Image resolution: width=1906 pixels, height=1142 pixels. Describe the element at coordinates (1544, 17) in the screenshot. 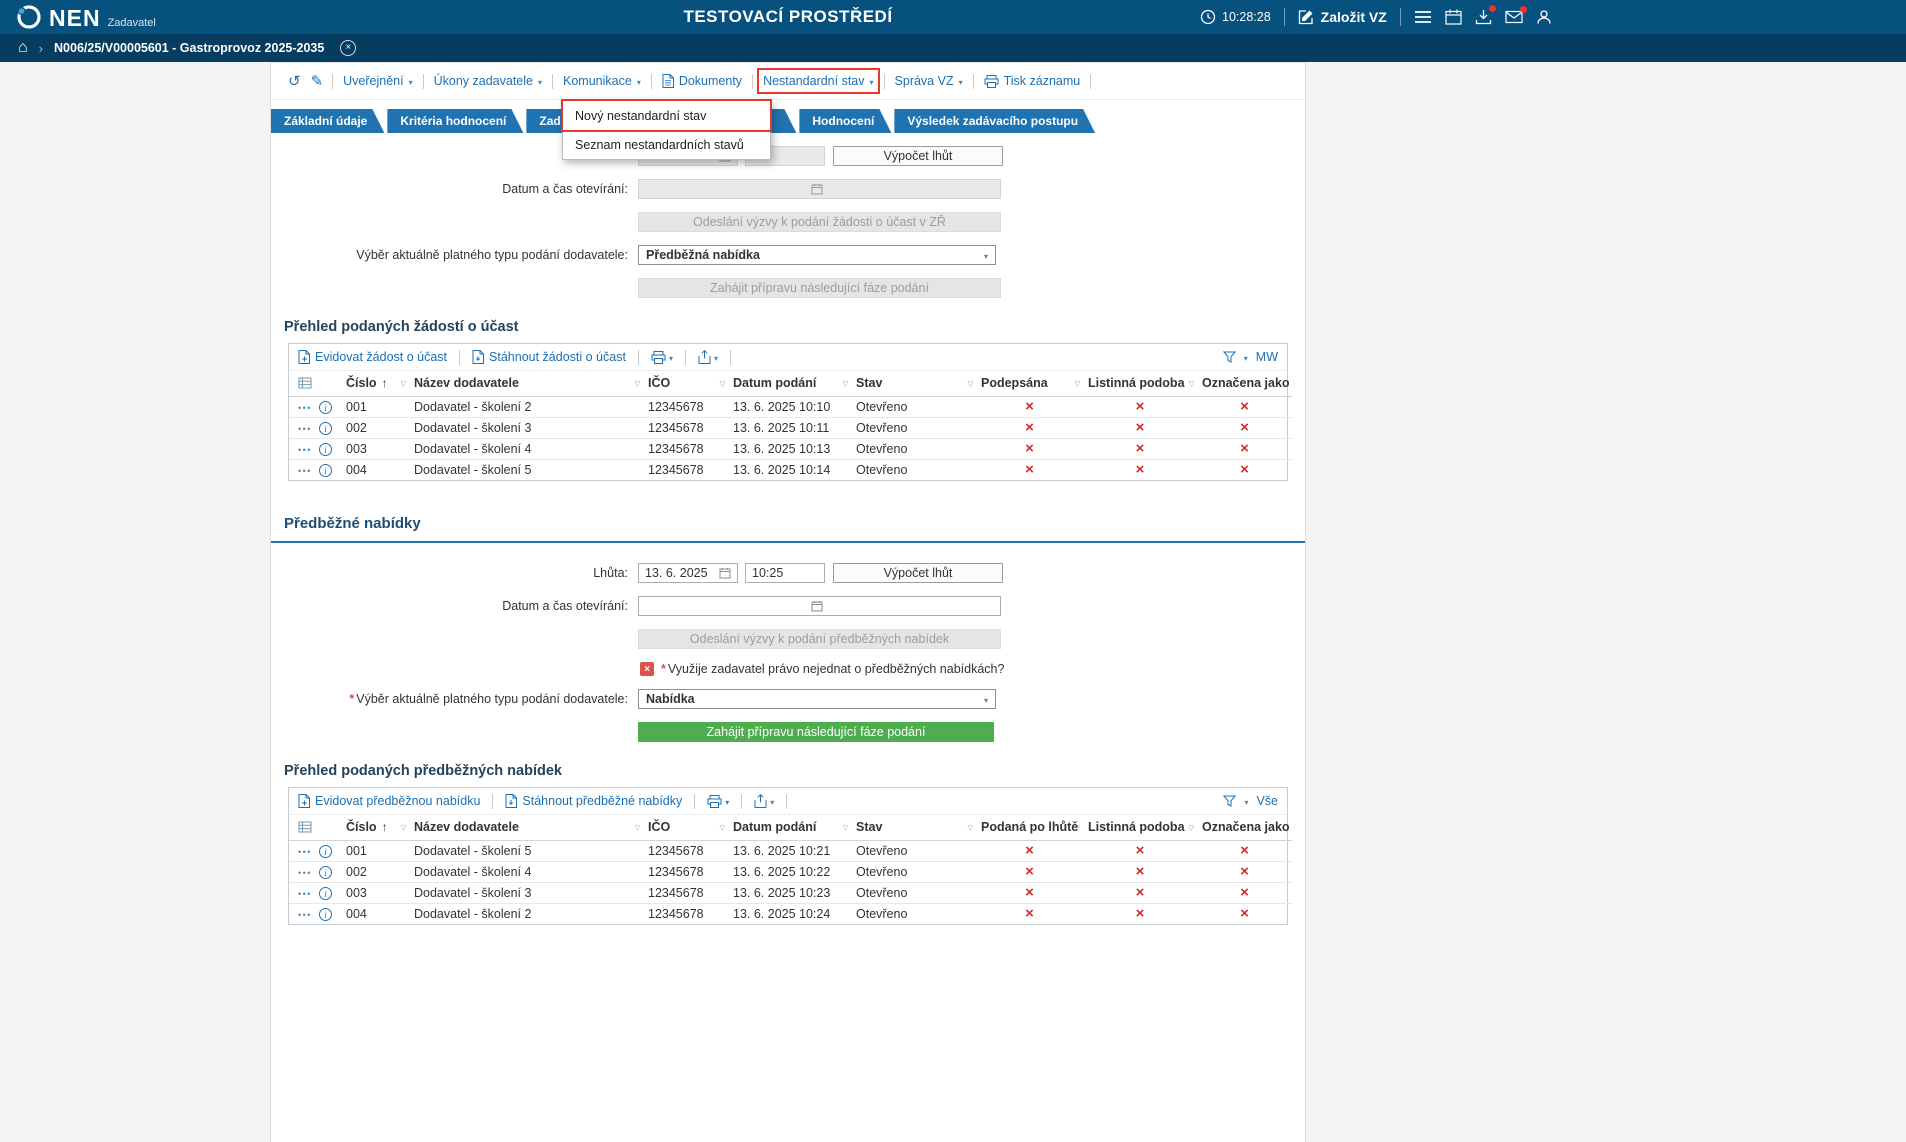

I see `user-icon` at that location.